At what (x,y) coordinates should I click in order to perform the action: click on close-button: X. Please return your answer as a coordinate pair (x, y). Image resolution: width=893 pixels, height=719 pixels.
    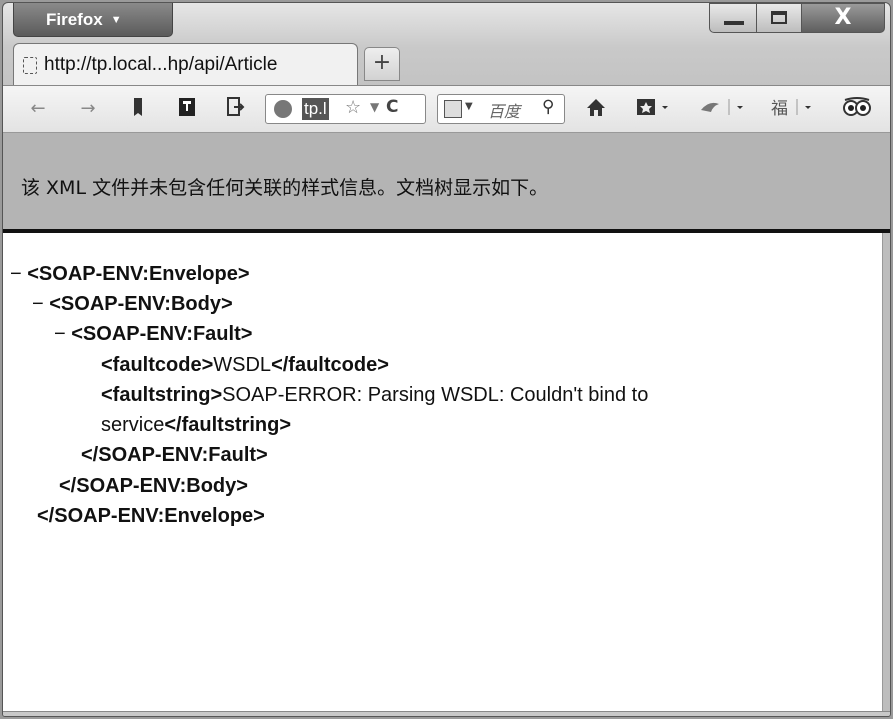
    Looking at the image, I should click on (843, 18).